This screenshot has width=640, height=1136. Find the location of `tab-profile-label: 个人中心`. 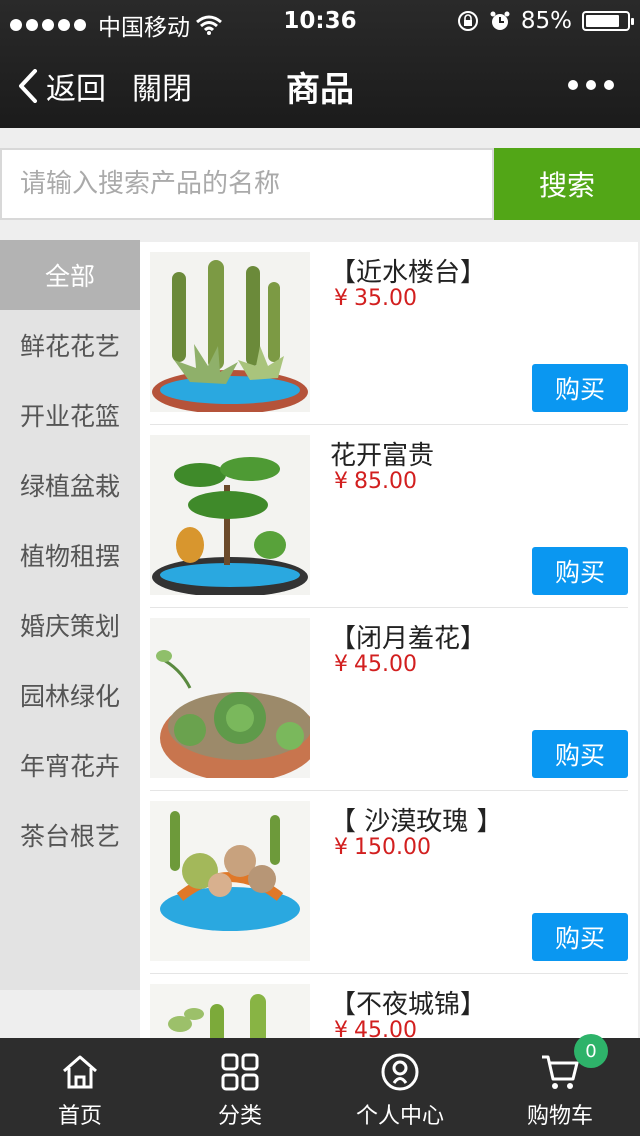

tab-profile-label: 个人中心 is located at coordinates (399, 1116).